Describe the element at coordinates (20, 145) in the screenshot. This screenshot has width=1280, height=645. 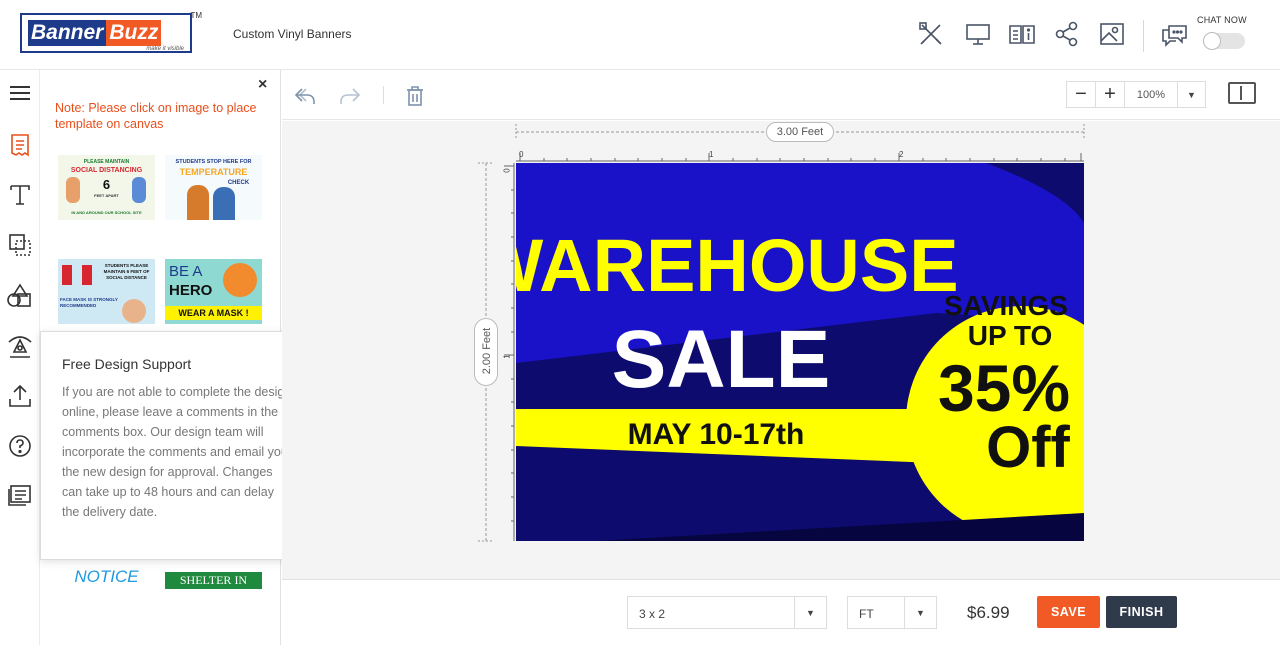
I see `templates-icon` at that location.